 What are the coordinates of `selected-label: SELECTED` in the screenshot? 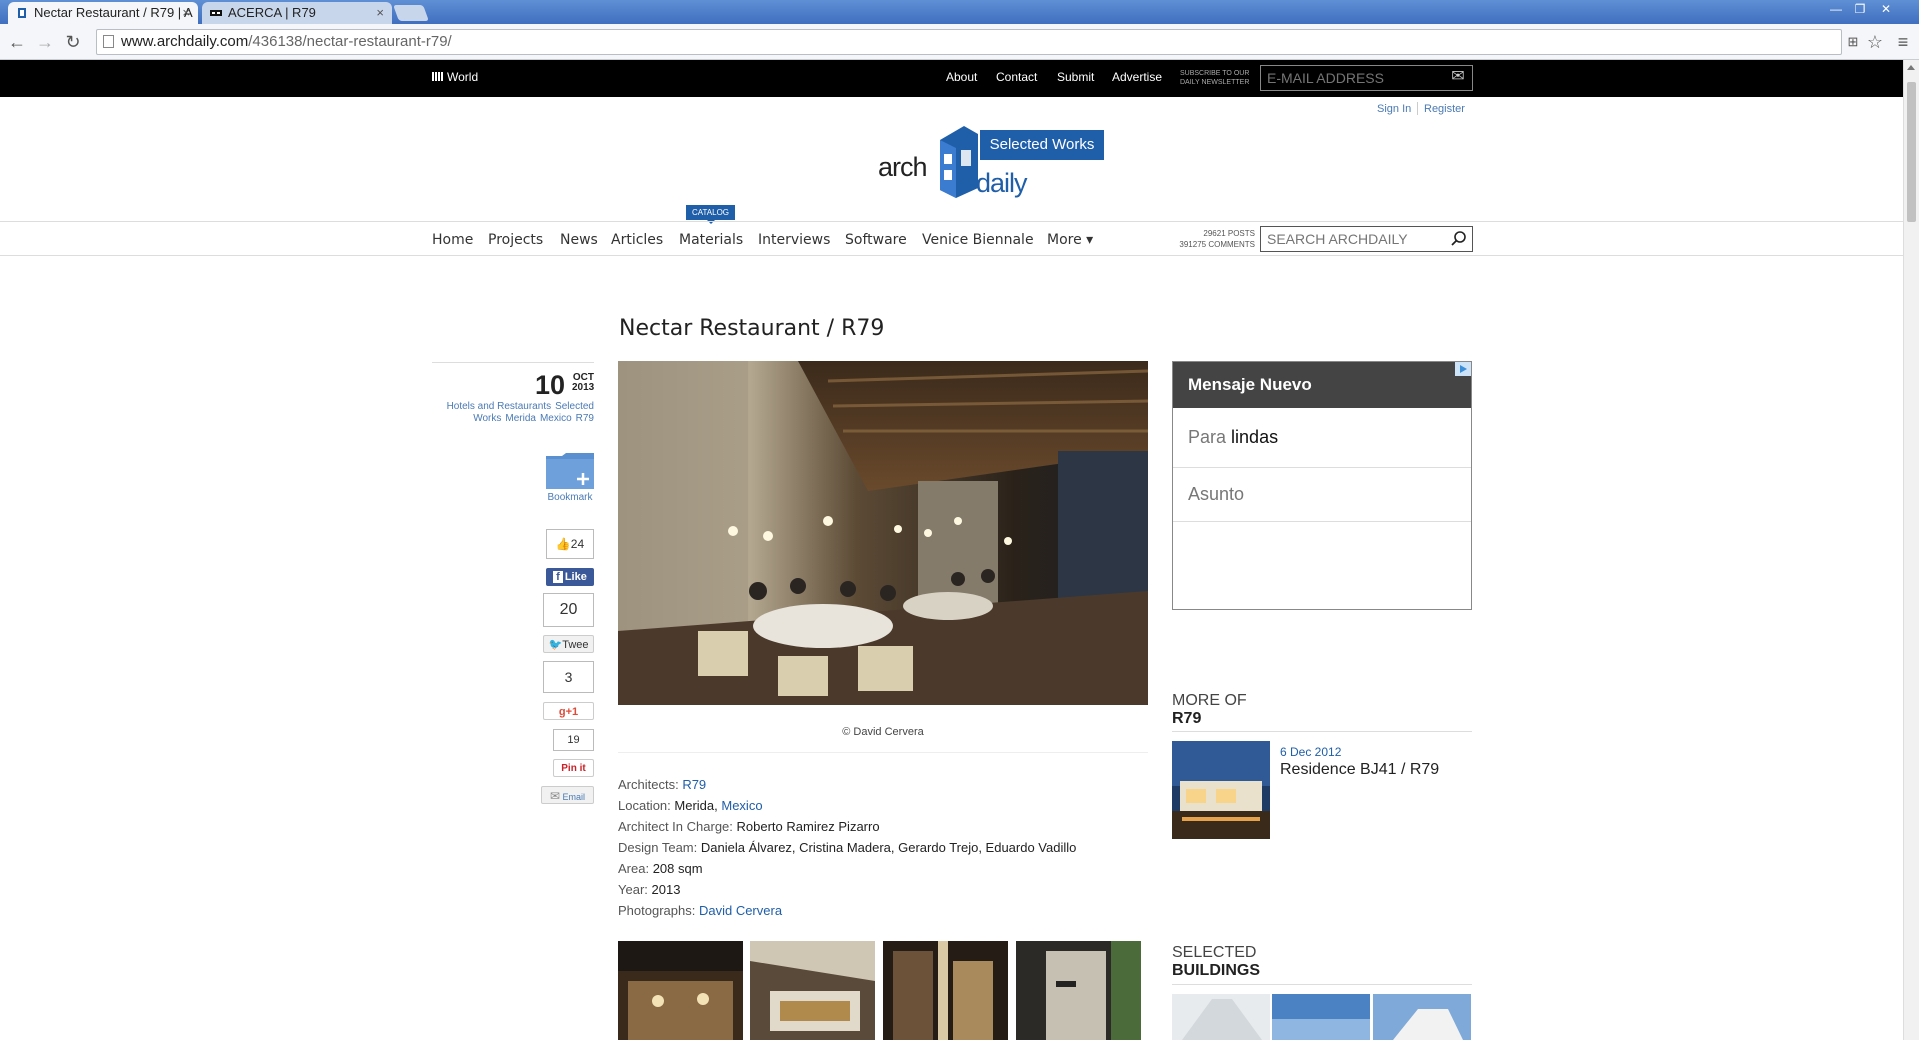 It's located at (1214, 952).